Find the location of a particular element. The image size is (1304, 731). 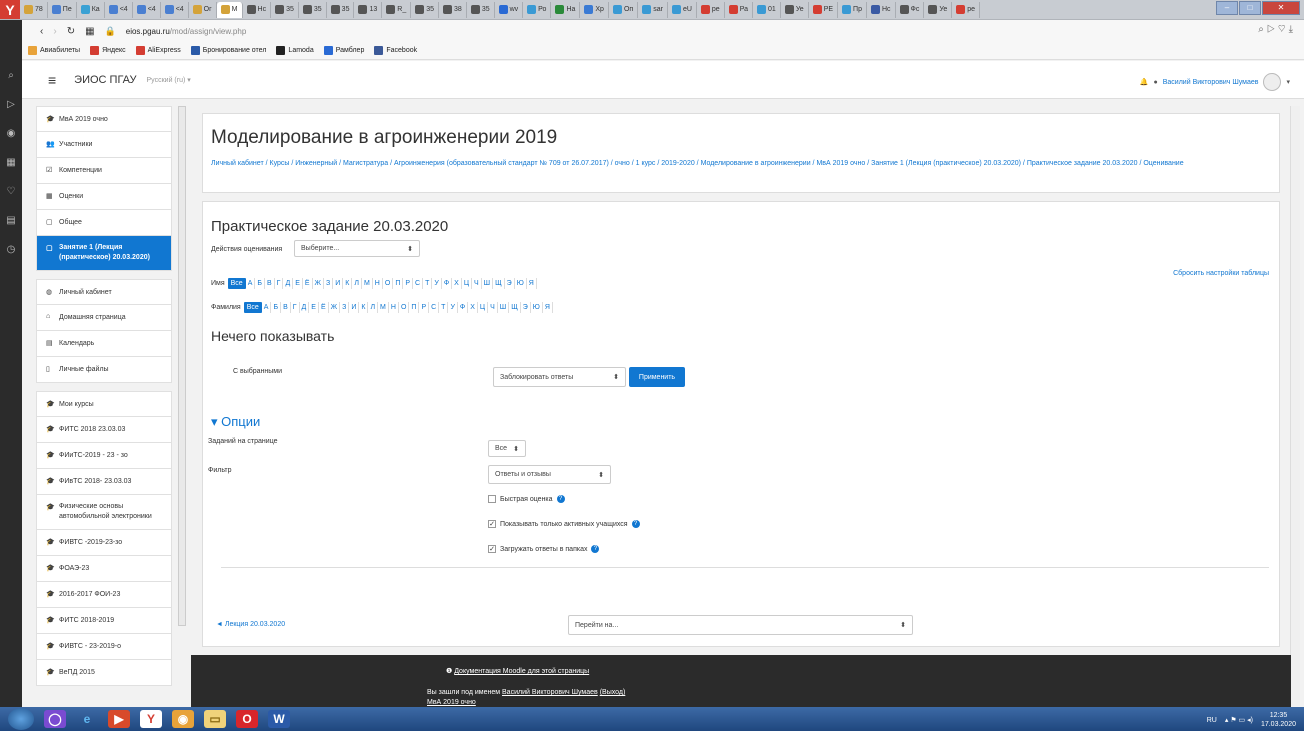

minimize-button: – is located at coordinates (1227, 8).